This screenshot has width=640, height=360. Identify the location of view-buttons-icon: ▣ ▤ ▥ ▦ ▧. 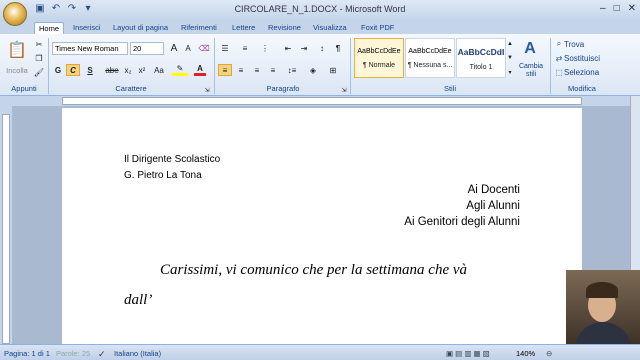
(468, 353).